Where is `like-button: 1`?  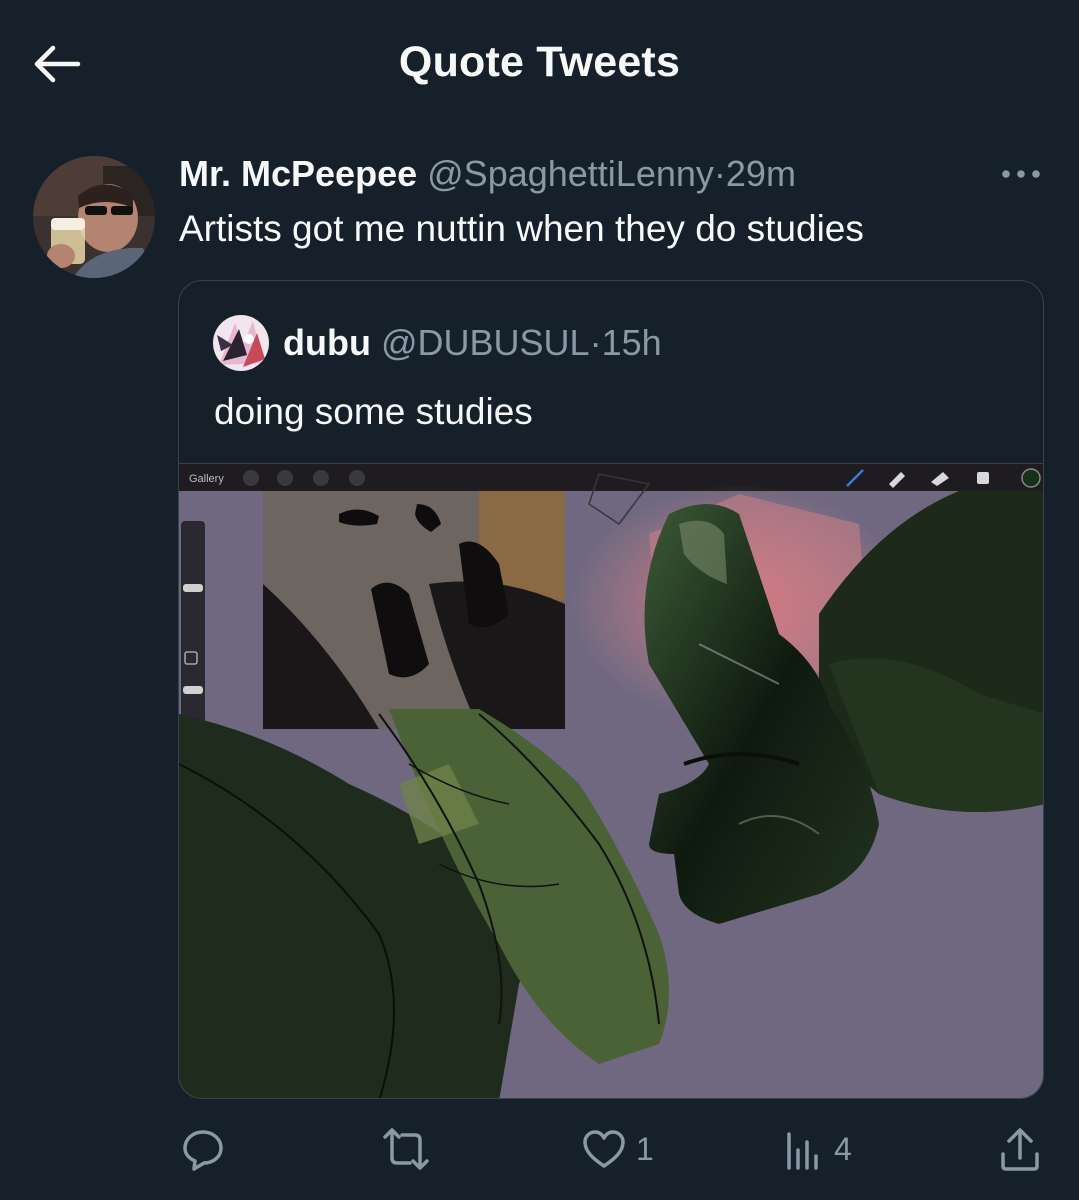
like-button: 1 is located at coordinates (618, 1149).